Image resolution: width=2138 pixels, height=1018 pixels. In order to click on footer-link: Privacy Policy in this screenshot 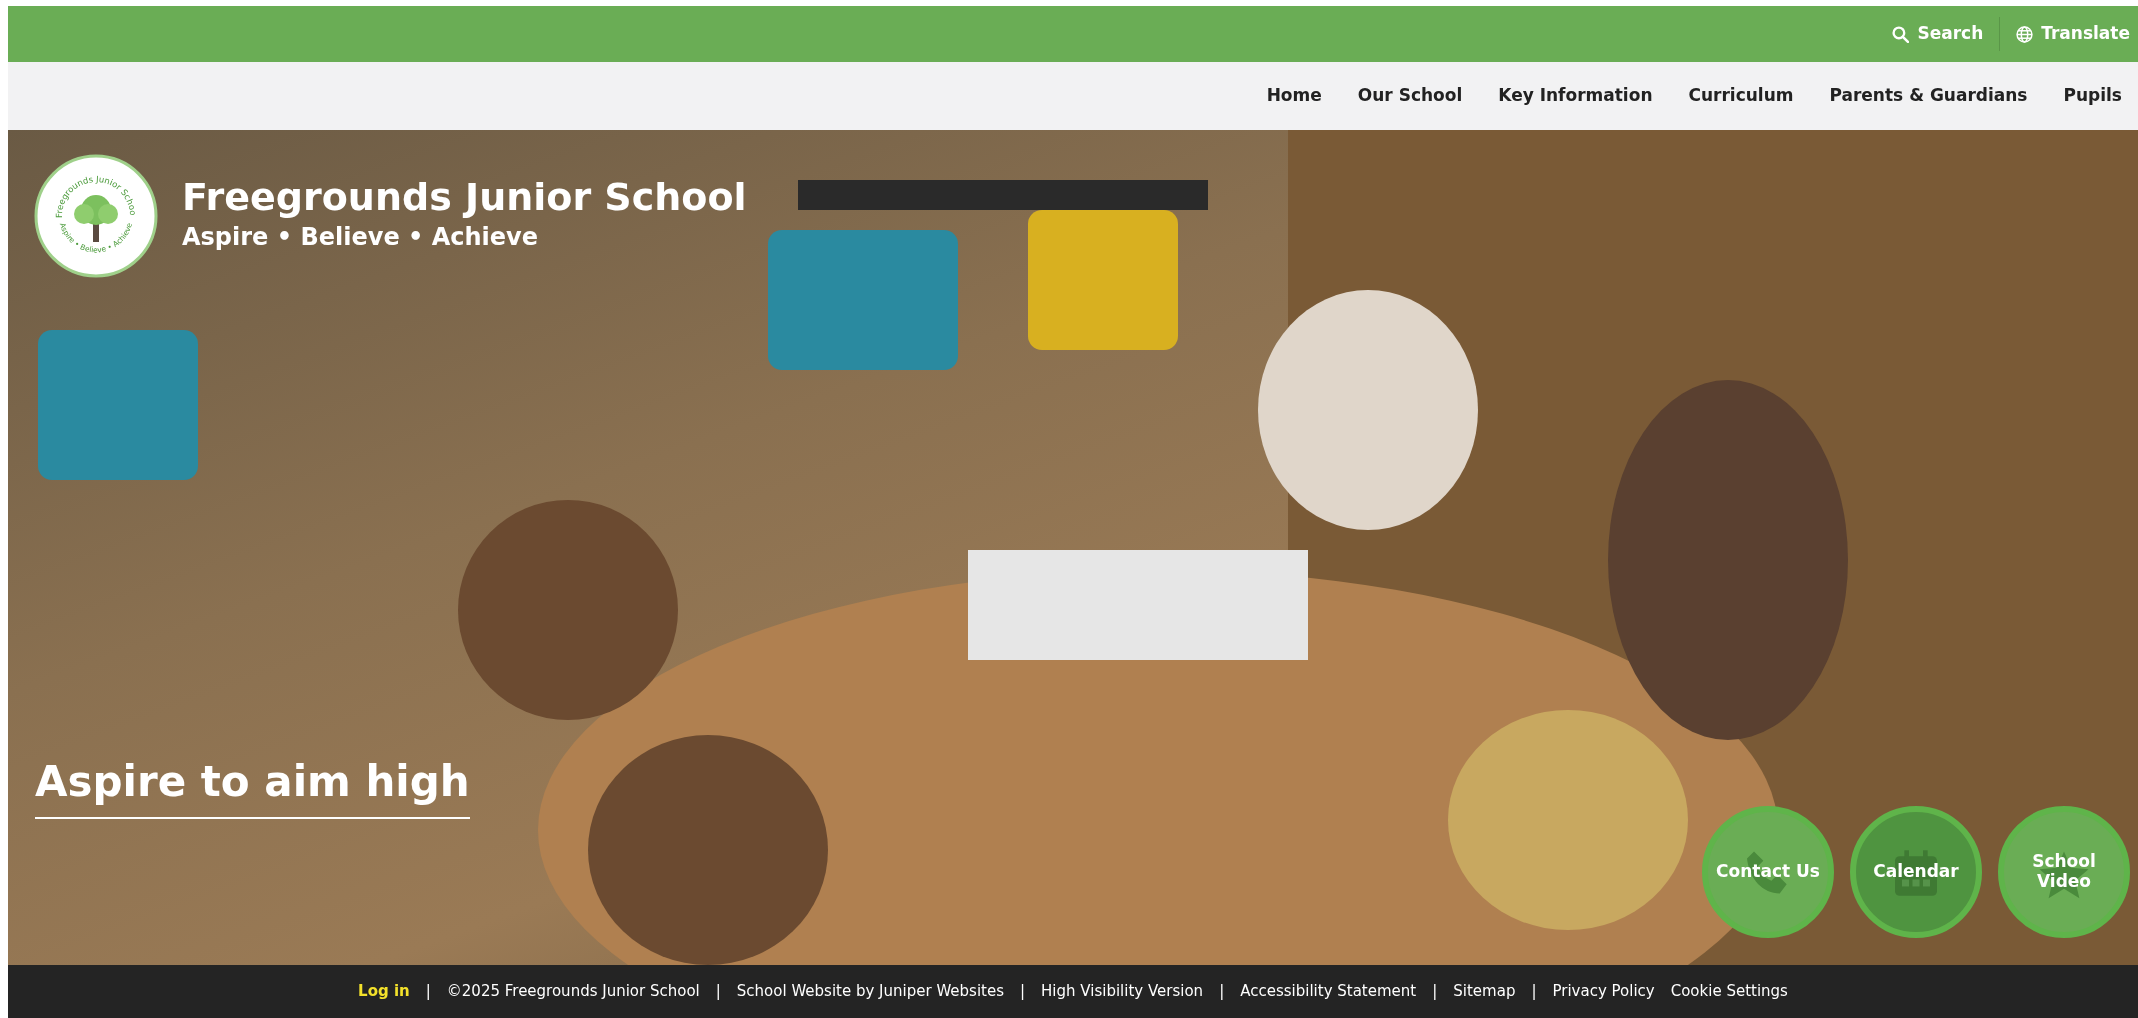, I will do `click(1603, 991)`.